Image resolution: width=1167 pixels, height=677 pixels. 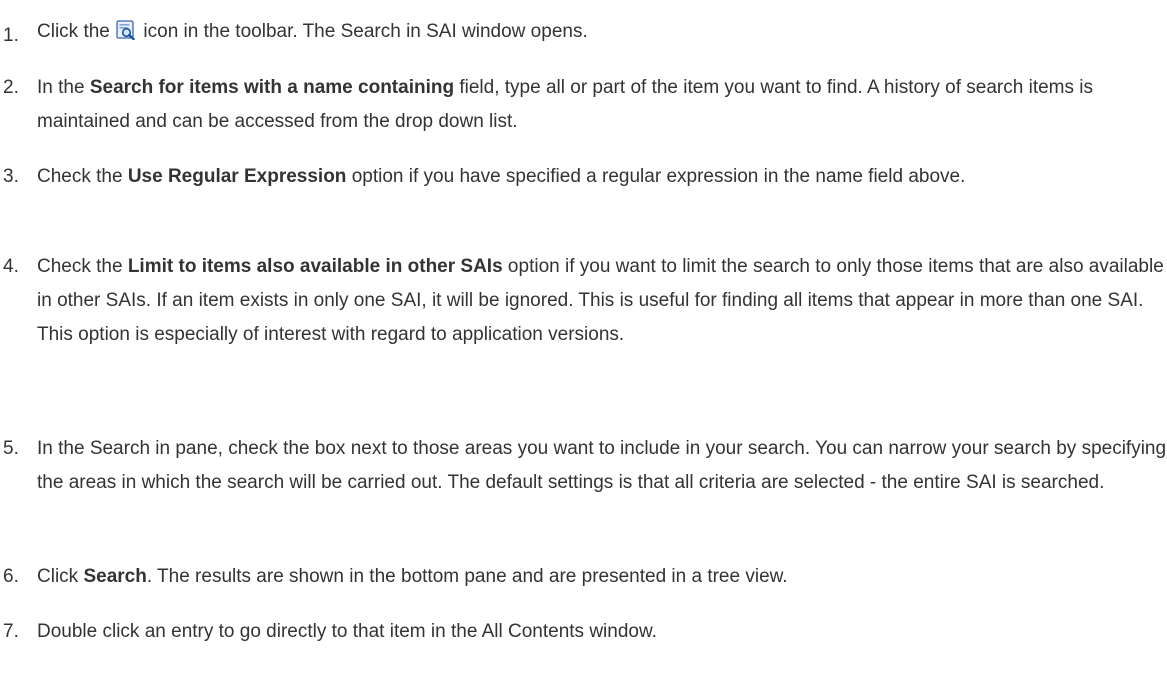 What do you see at coordinates (11, 87) in the screenshot?
I see `step-number: 2.` at bounding box center [11, 87].